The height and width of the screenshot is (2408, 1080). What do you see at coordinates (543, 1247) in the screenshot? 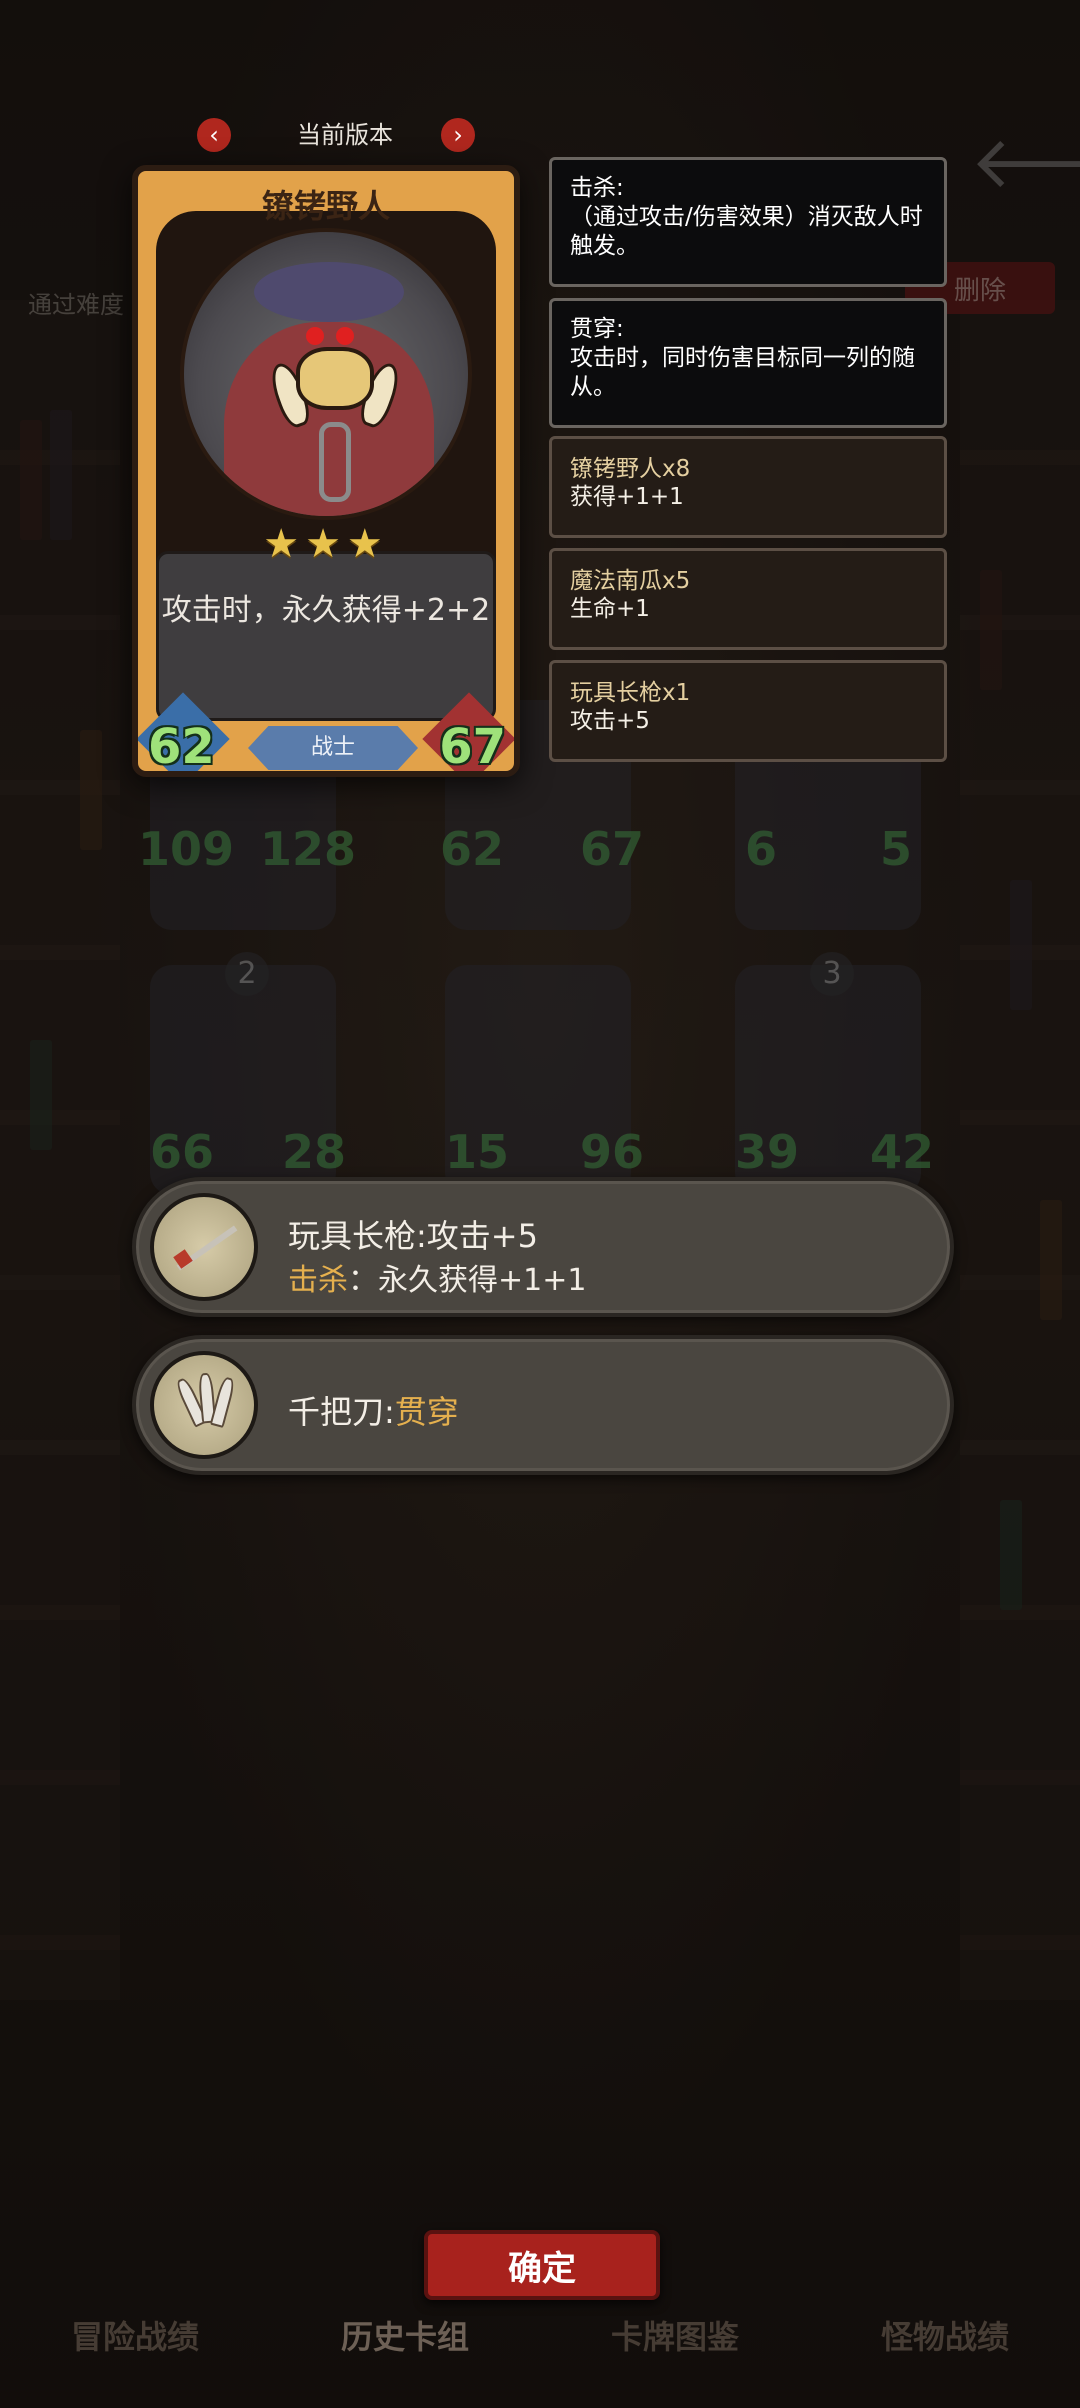
I see `equipment-row-toy-spear: 玩具长枪:攻击+5 击杀：永久获得+1+1` at bounding box center [543, 1247].